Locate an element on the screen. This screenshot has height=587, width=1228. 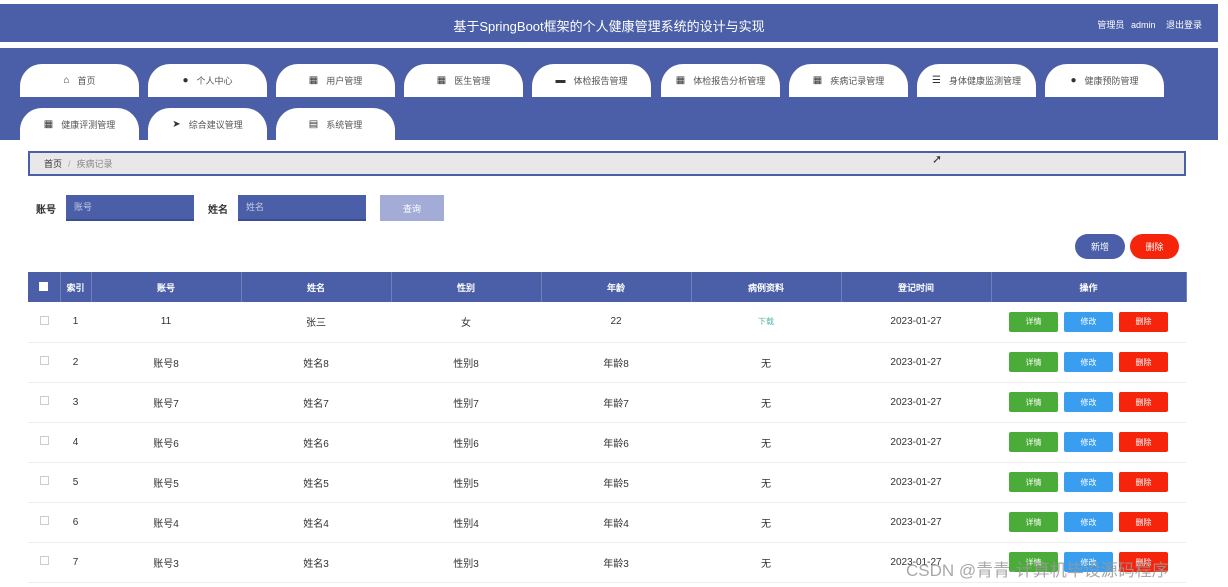
cell-age: 年龄6 is located at coordinates (616, 442).